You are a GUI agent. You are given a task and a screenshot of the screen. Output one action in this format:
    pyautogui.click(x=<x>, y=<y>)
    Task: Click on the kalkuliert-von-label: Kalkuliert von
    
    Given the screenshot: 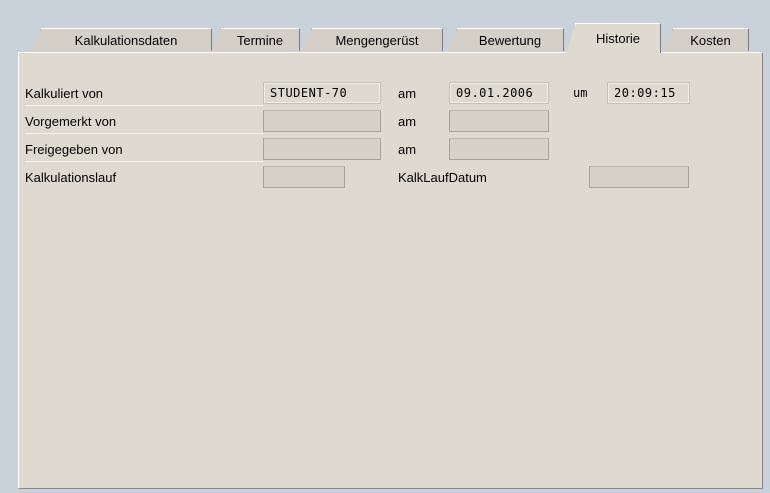 What is the action you would take?
    pyautogui.click(x=64, y=93)
    